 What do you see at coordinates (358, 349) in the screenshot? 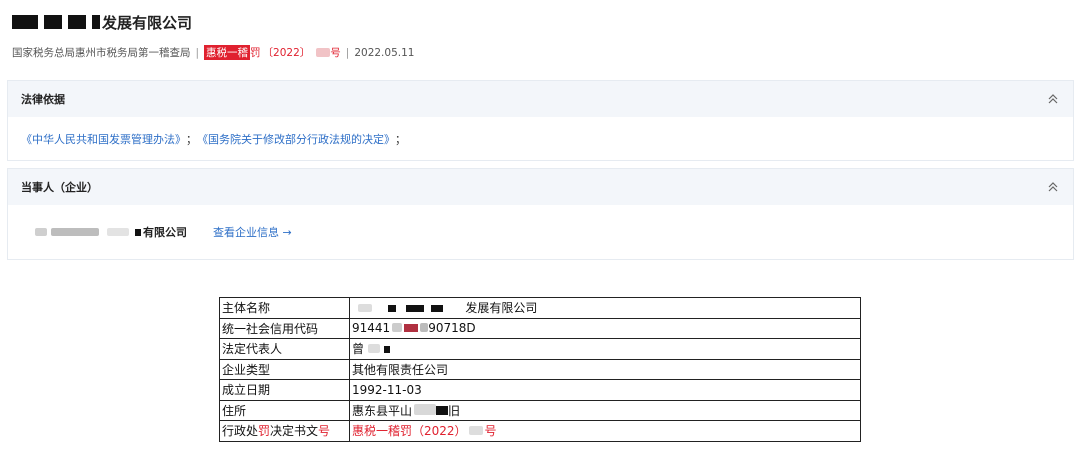
I see `table-value-text: 曾` at bounding box center [358, 349].